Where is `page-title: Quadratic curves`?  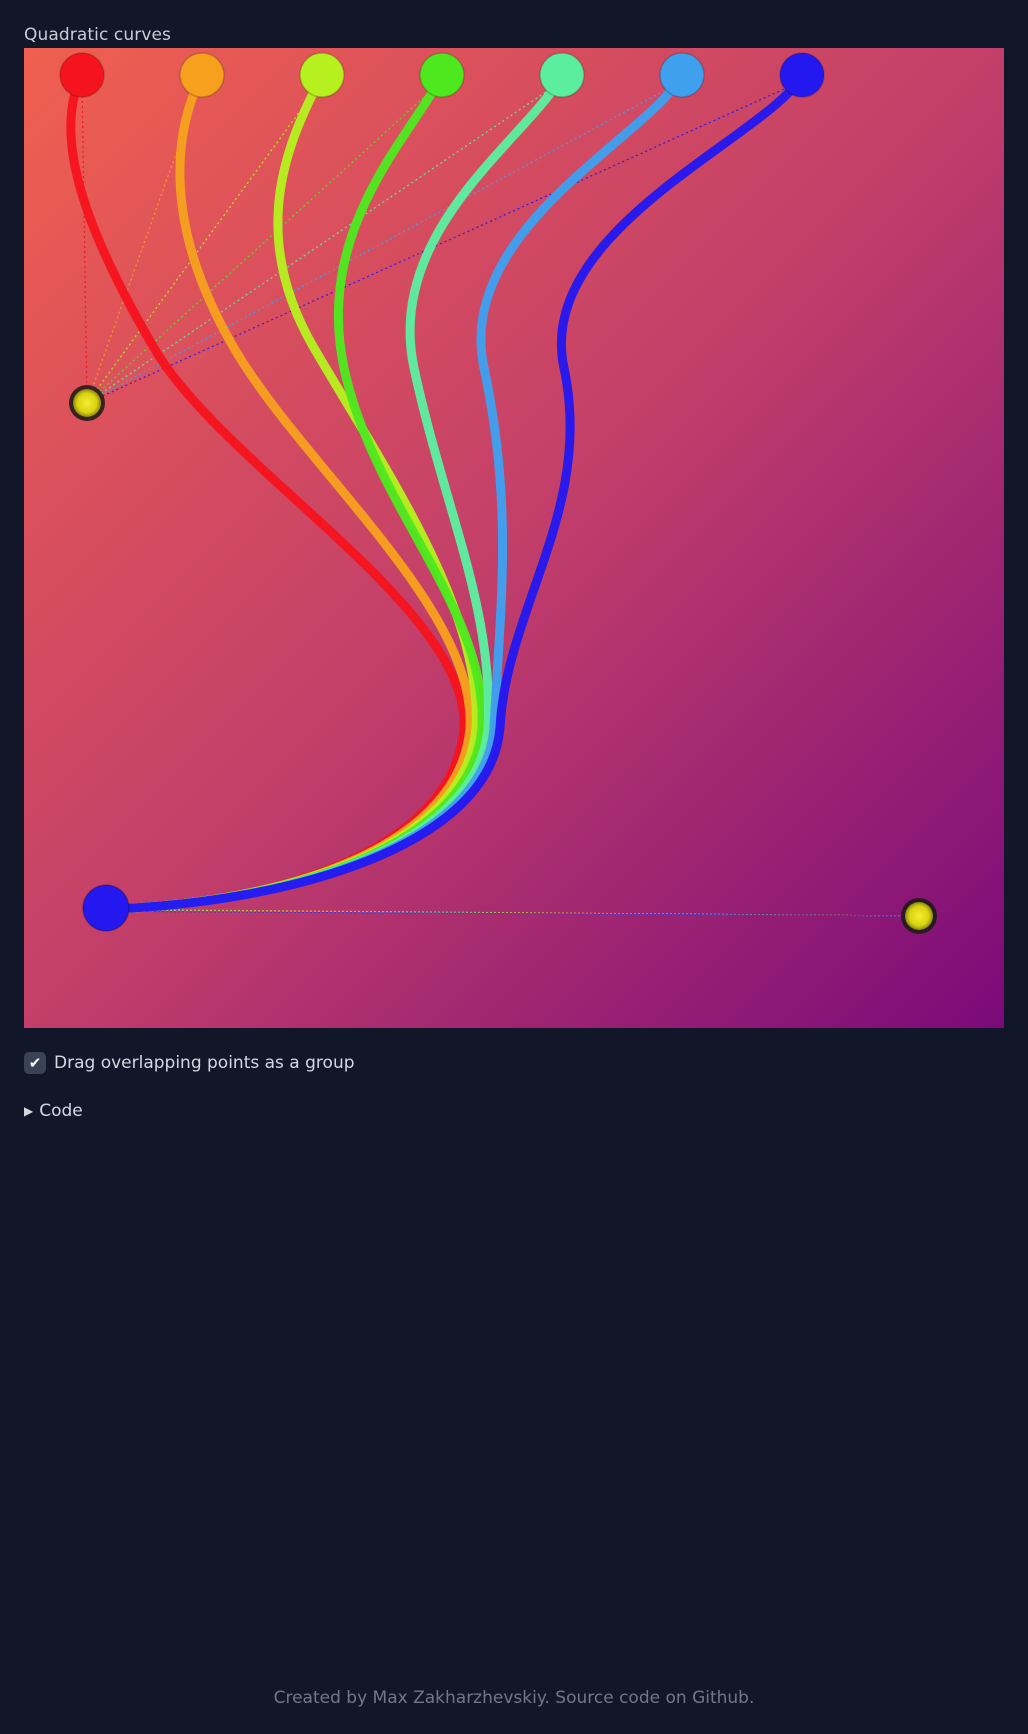 page-title: Quadratic curves is located at coordinates (97, 35).